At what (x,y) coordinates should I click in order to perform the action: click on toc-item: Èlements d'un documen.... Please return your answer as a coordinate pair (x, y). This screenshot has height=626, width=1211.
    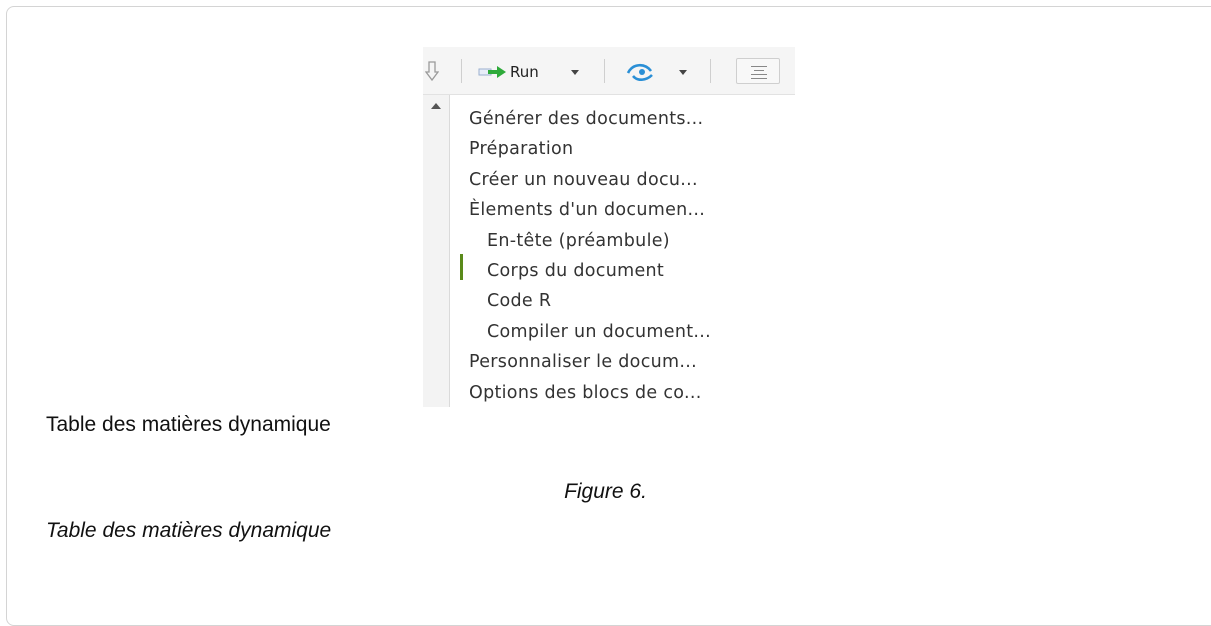
    Looking at the image, I should click on (590, 210).